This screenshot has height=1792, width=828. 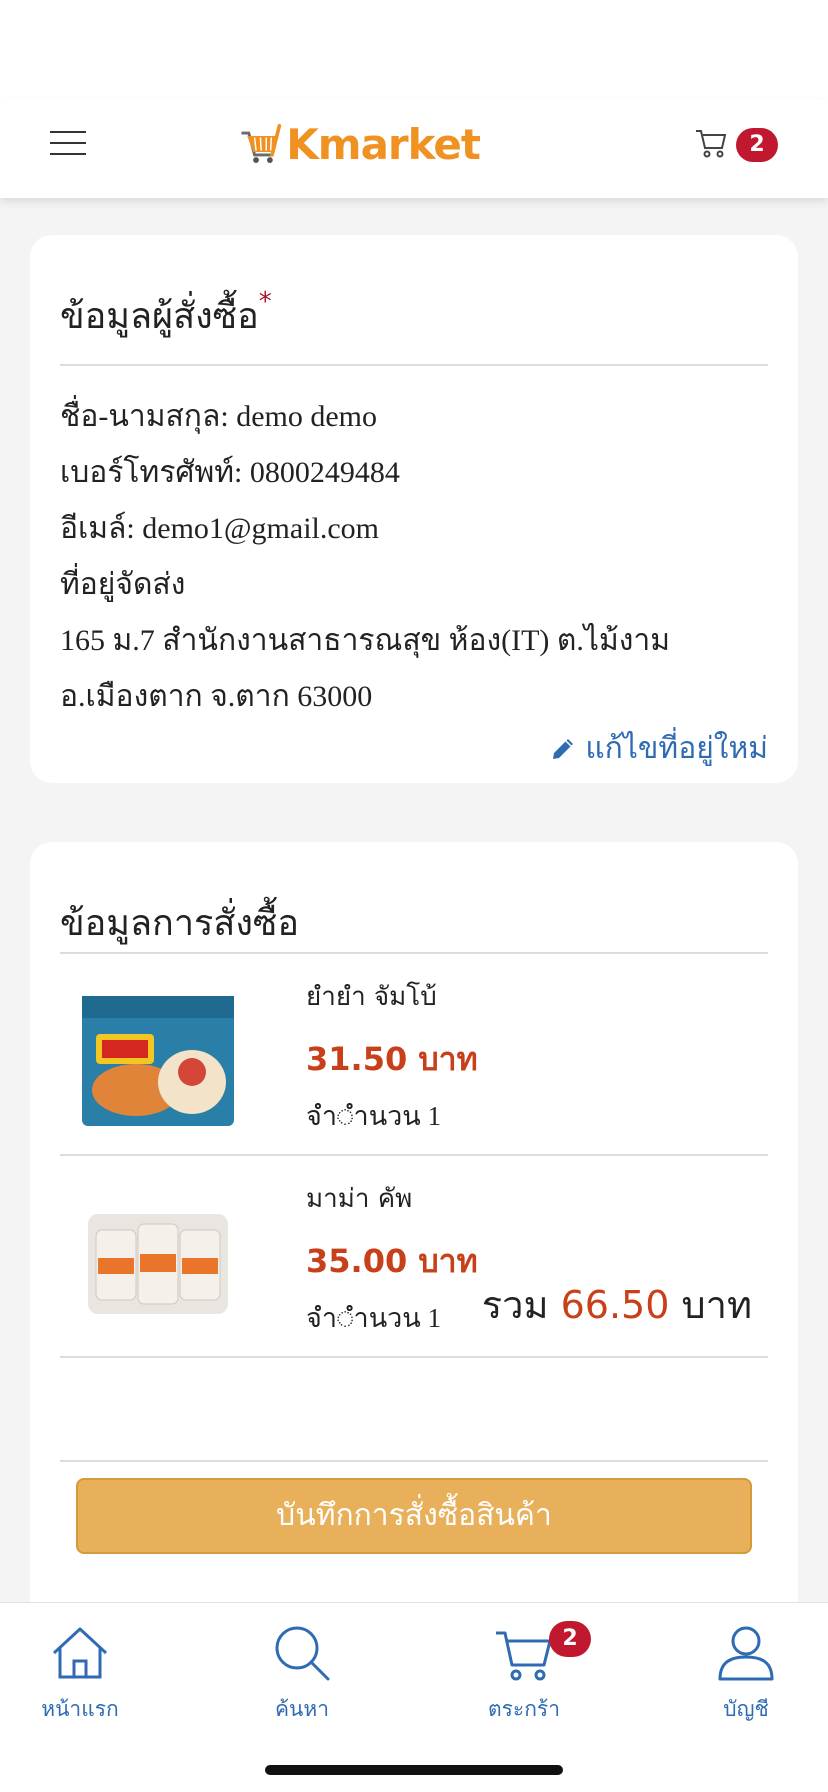 I want to click on nav-cart: ตระกร้า 2, so click(x=524, y=1676).